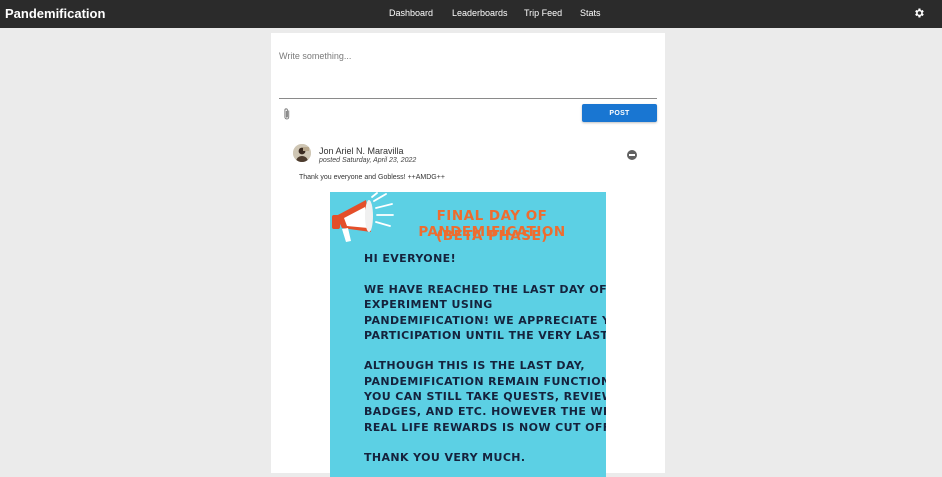 The height and width of the screenshot is (477, 942). I want to click on post-author-name: Jon Ariel N. Maravilla, so click(361, 151).